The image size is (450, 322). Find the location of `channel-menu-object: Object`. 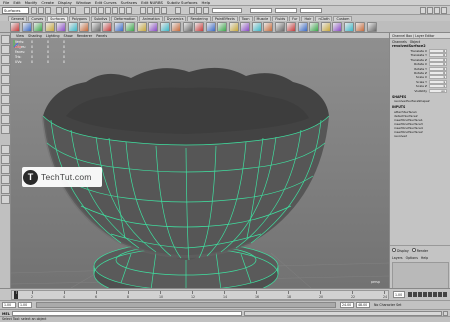

channel-menu-object: Object is located at coordinates (415, 42).